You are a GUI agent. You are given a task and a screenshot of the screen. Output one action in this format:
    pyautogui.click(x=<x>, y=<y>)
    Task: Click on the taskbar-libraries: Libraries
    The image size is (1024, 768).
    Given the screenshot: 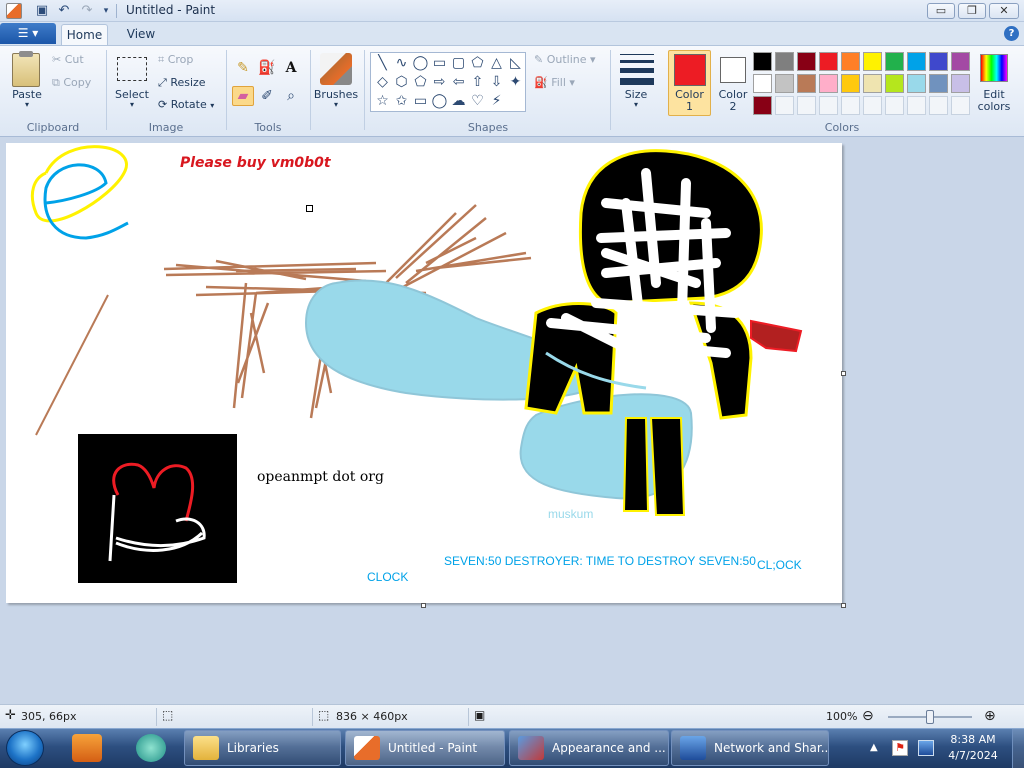 What is the action you would take?
    pyautogui.click(x=262, y=748)
    